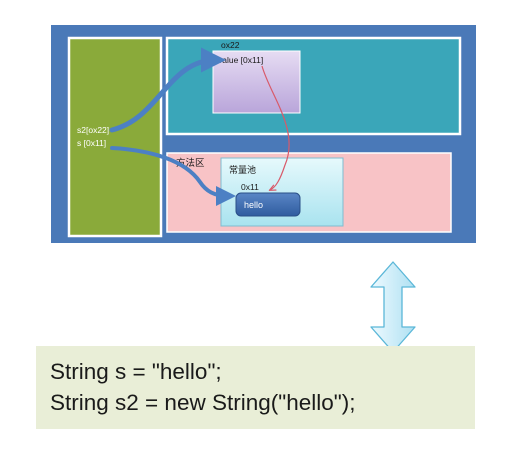  I want to click on stack-var-s: s [0x11], so click(91, 143).